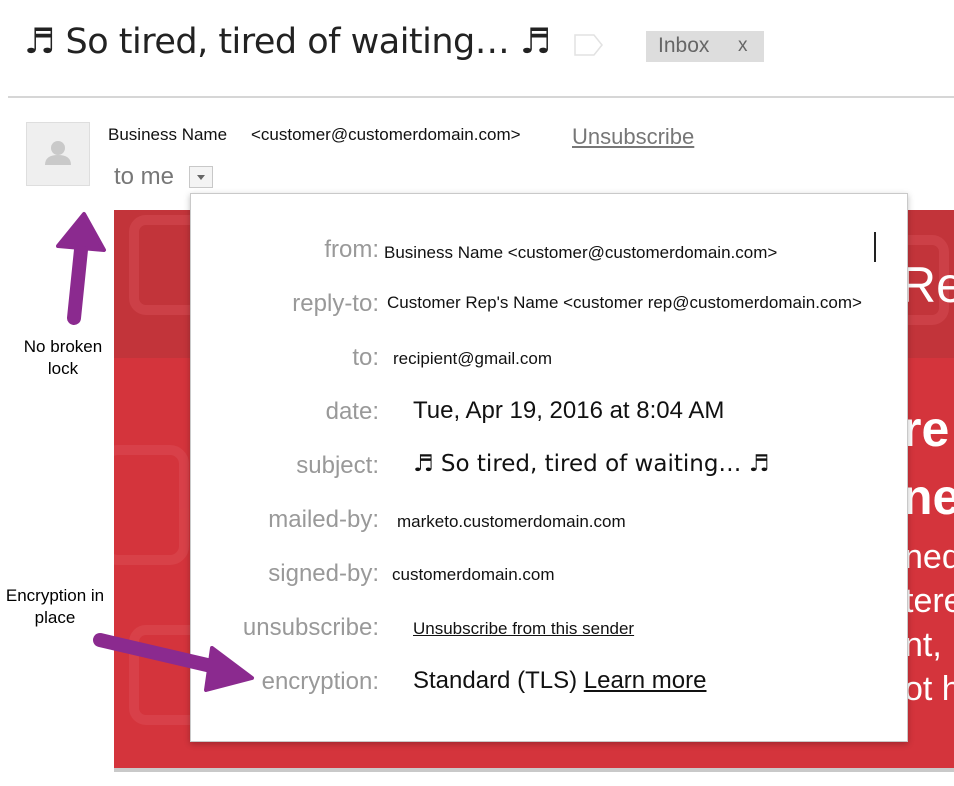 The width and height of the screenshot is (954, 786). Describe the element at coordinates (173, 662) in the screenshot. I see `arrow-right-icon` at that location.